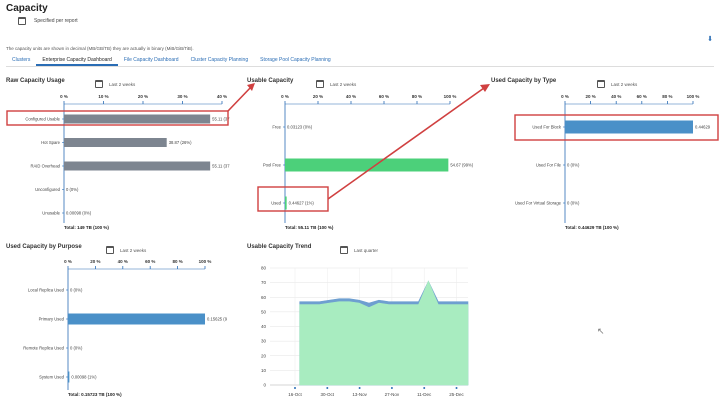 The height and width of the screenshot is (404, 720). Describe the element at coordinates (51, 142) in the screenshot. I see `raw-capacity-row-label: Hot Spare` at that location.